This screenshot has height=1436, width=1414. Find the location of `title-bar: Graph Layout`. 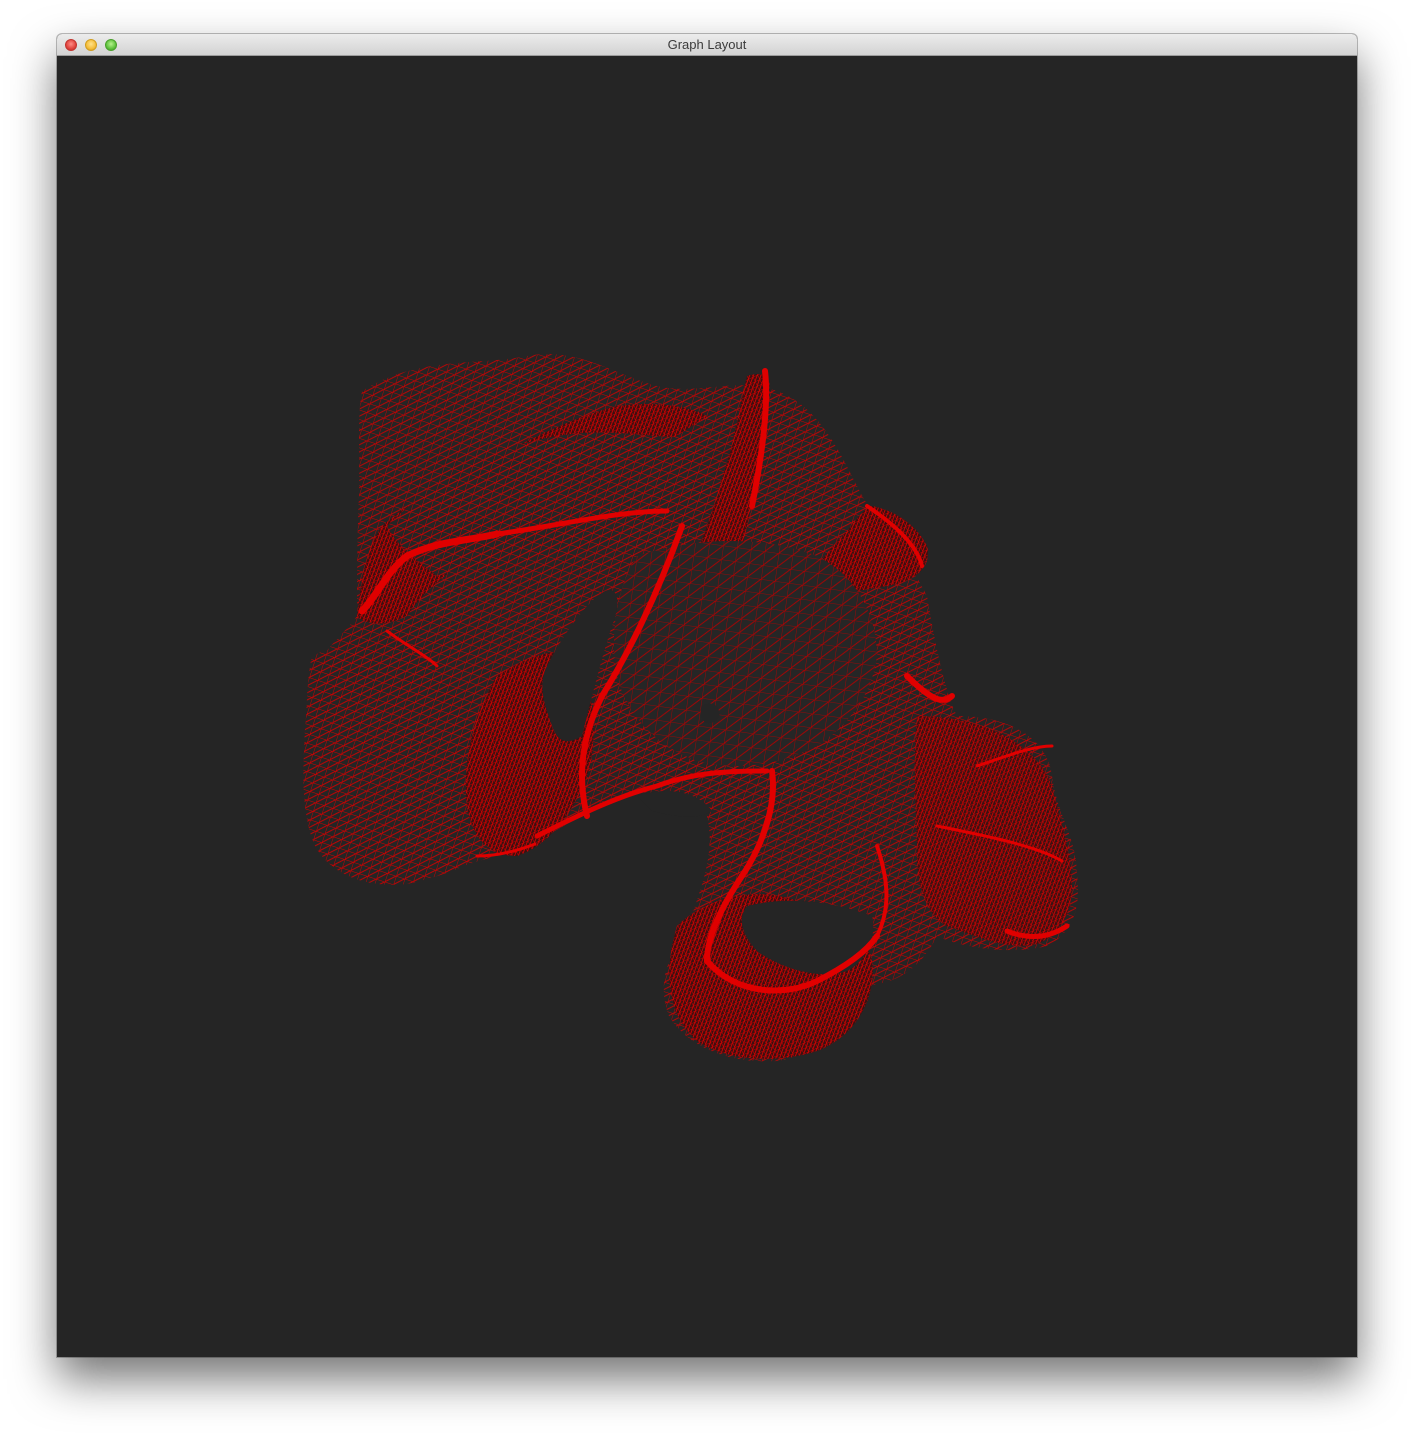

title-bar: Graph Layout is located at coordinates (707, 45).